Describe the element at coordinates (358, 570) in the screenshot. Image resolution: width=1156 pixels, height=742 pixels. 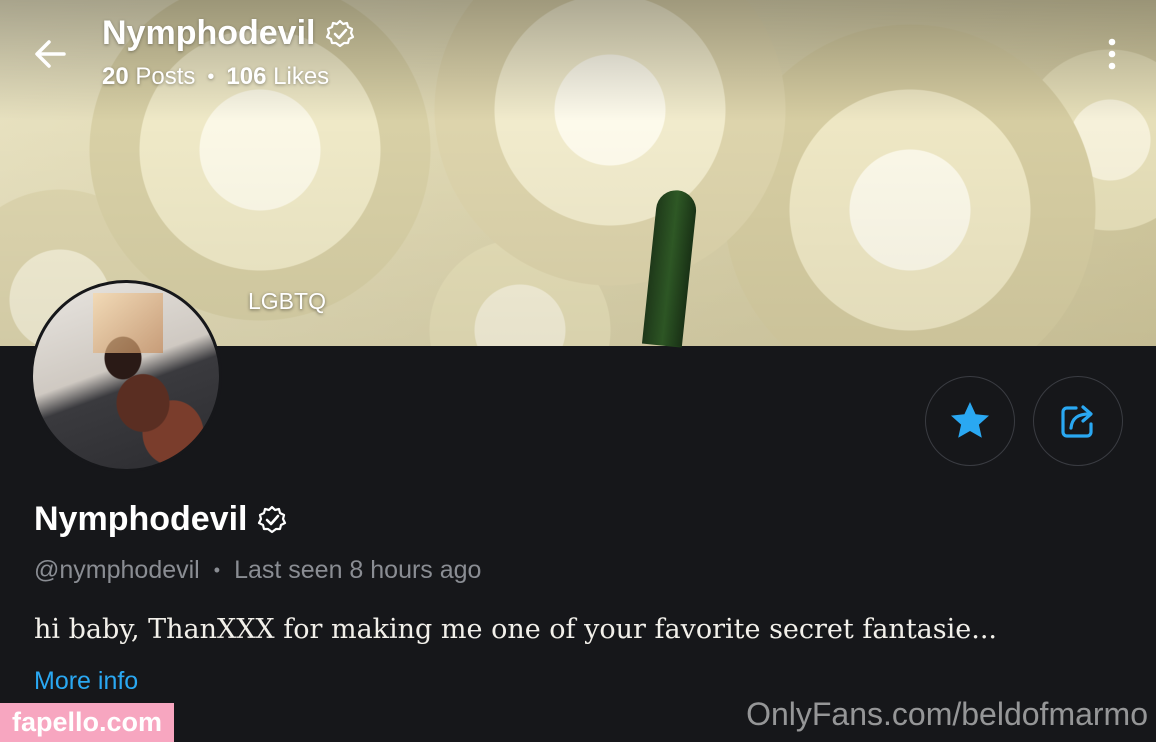
I see `last-seen-status: Last seen 8 hours ago` at that location.